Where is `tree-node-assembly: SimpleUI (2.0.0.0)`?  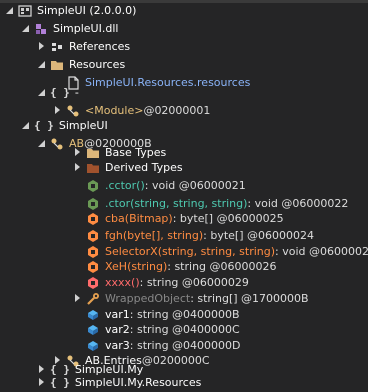 tree-node-assembly: SimpleUI (2.0.0.0) is located at coordinates (184, 10).